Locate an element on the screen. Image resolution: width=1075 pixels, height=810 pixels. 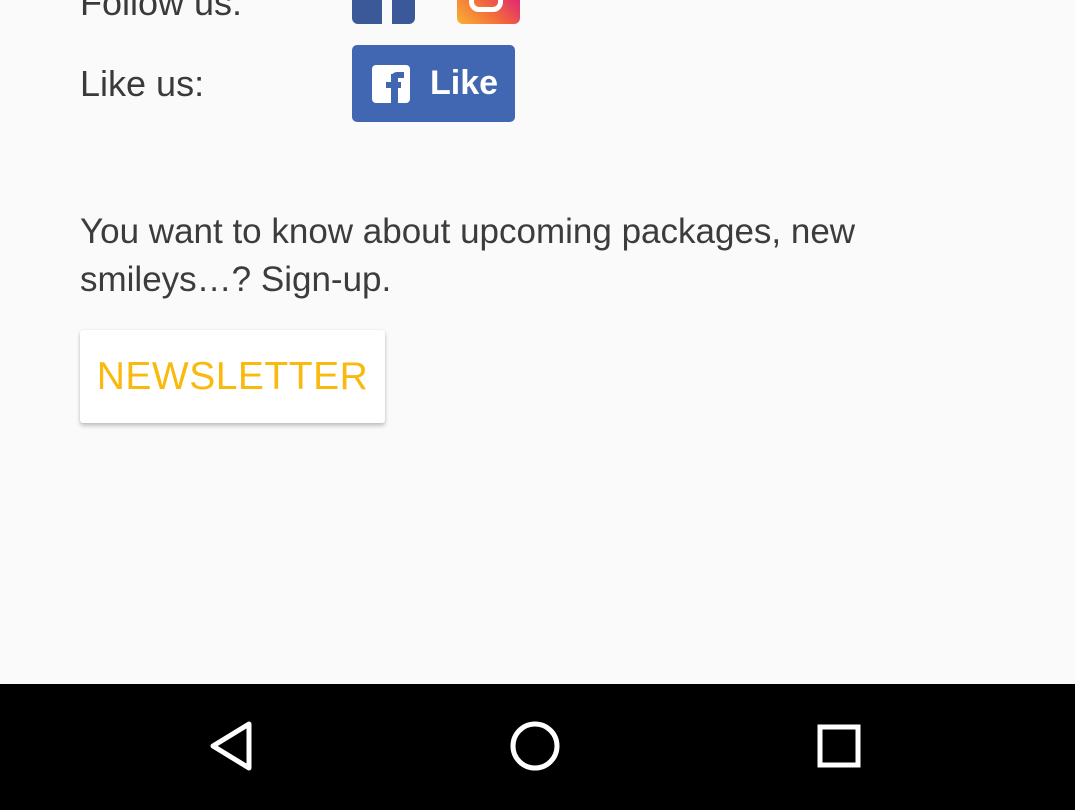
back-button is located at coordinates (232, 746).